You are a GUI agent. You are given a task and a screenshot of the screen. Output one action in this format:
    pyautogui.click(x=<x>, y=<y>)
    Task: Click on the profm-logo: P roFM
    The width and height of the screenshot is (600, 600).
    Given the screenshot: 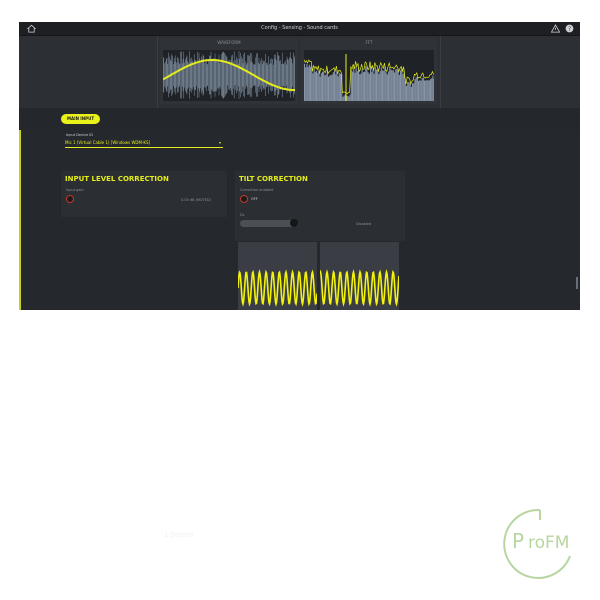 What is the action you would take?
    pyautogui.click(x=537, y=543)
    